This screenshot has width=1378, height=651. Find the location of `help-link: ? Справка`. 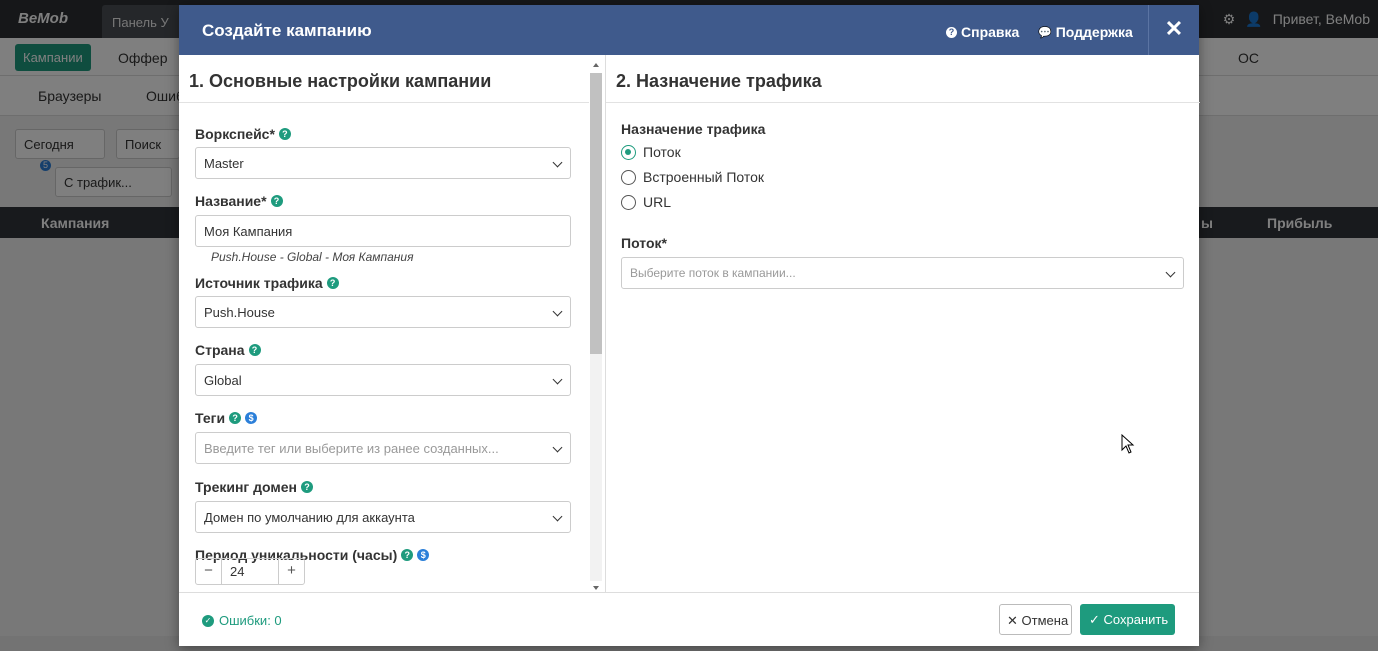

help-link: ? Справка is located at coordinates (982, 32).